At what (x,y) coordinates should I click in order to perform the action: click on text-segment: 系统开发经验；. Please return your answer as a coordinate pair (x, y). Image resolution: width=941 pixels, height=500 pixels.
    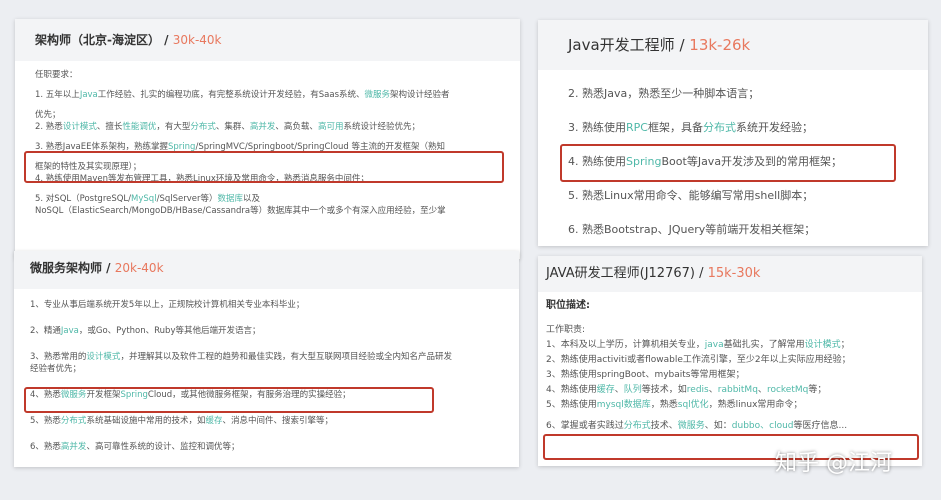
    Looking at the image, I should click on (774, 127).